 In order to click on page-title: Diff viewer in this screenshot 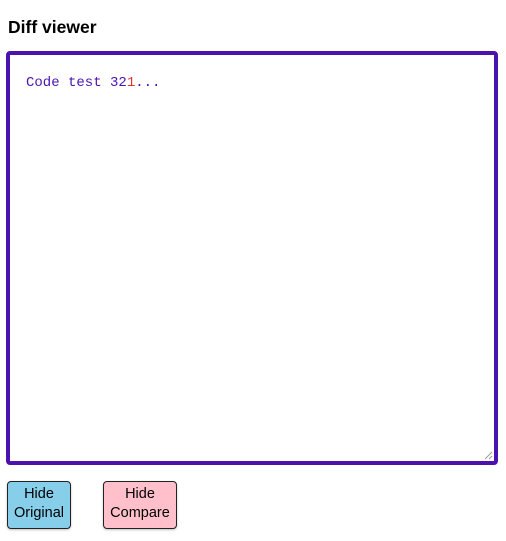, I will do `click(52, 27)`.